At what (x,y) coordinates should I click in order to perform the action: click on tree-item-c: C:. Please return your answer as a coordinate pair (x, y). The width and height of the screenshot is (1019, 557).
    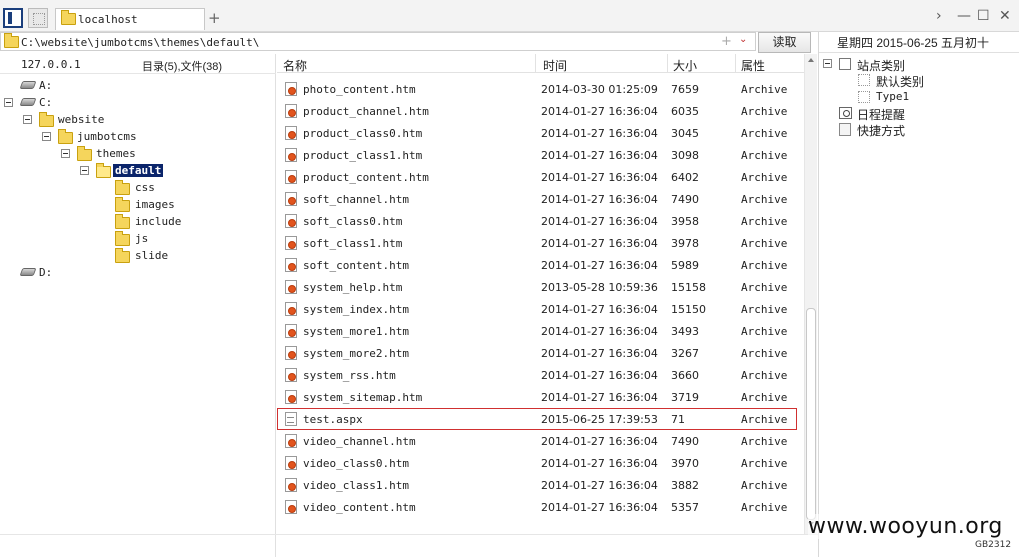
    Looking at the image, I should click on (40, 103).